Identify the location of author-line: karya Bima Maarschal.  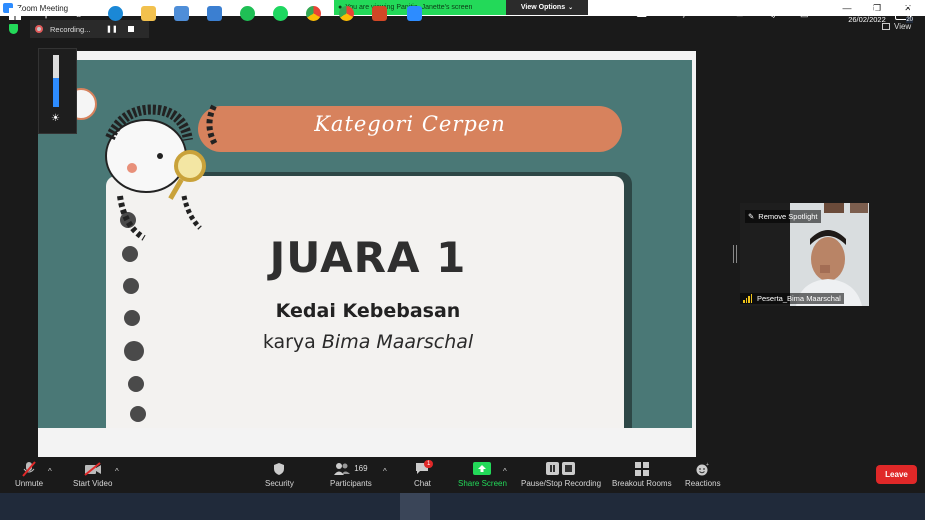
(368, 342).